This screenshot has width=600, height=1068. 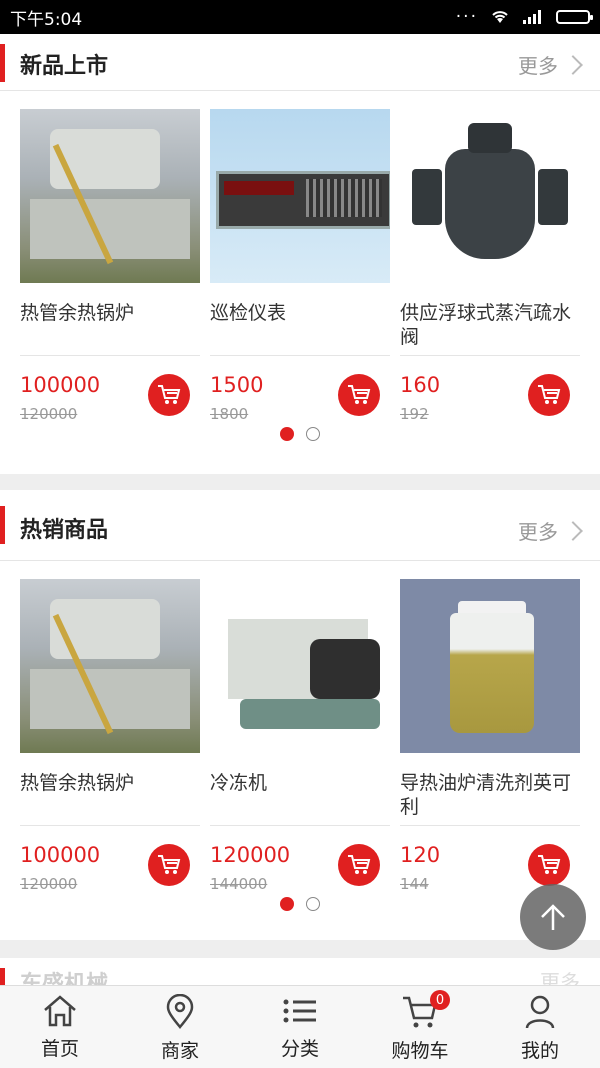 I want to click on status-time: 下午5:04, so click(x=46, y=19).